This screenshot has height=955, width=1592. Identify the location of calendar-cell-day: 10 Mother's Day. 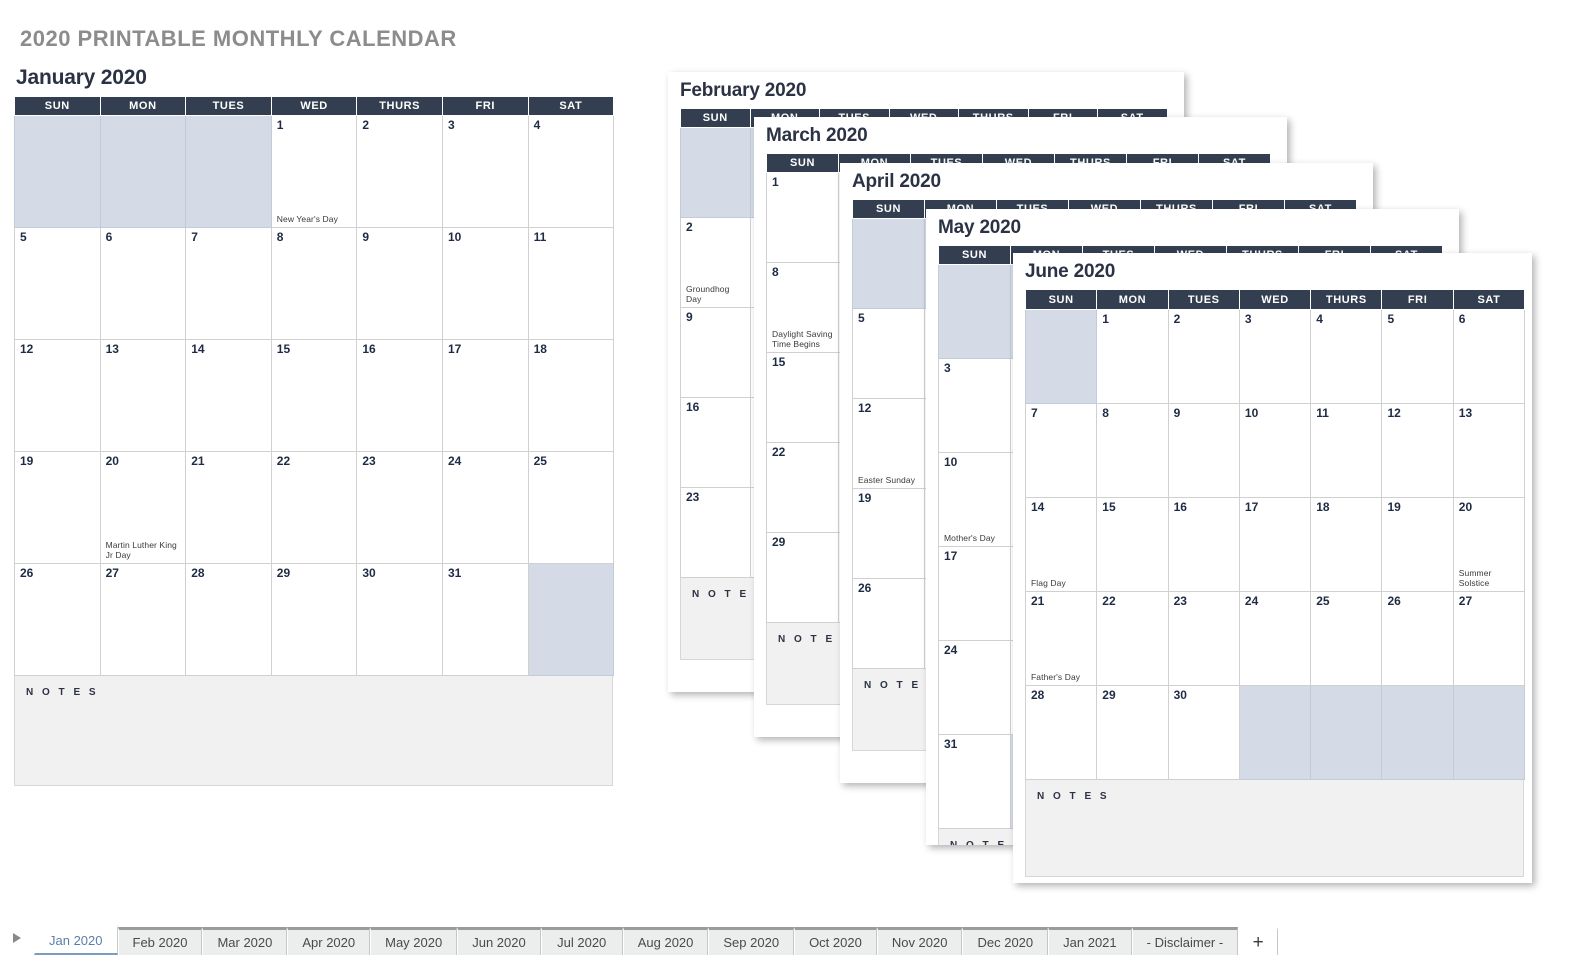
(974, 499).